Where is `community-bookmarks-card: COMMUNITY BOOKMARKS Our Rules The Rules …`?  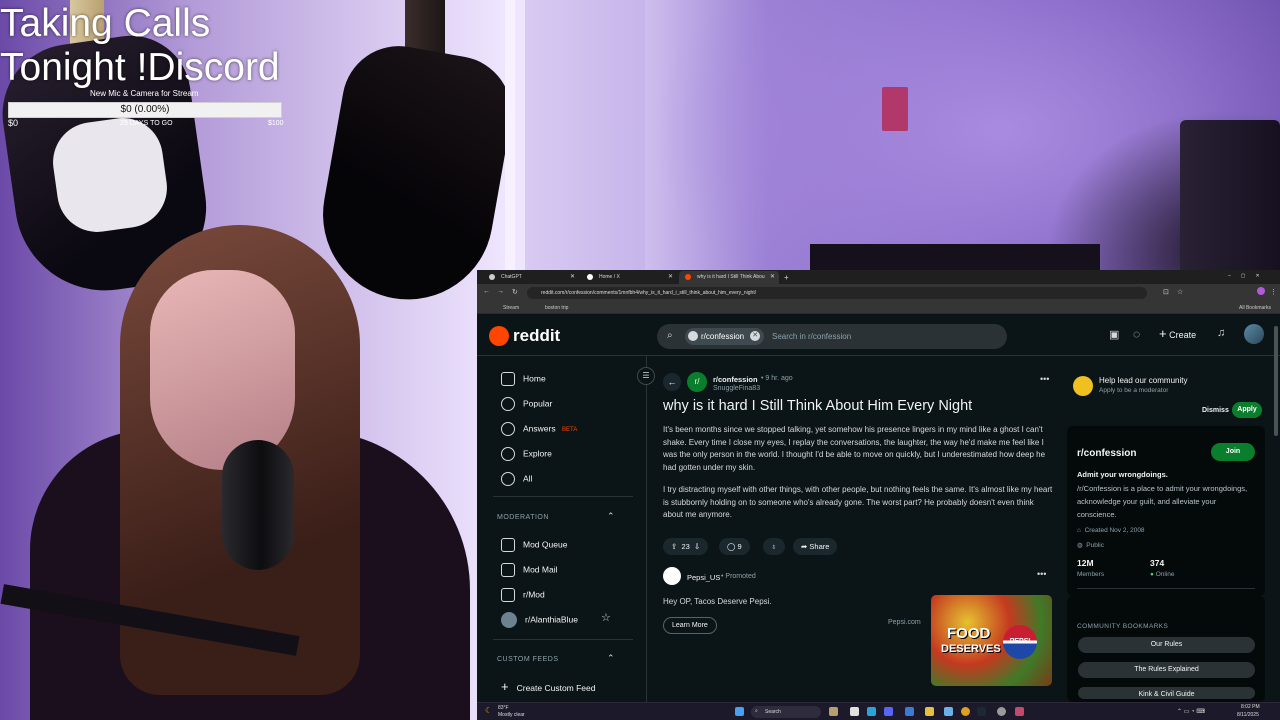 community-bookmarks-card: COMMUNITY BOOKMARKS Our Rules The Rules … is located at coordinates (1166, 649).